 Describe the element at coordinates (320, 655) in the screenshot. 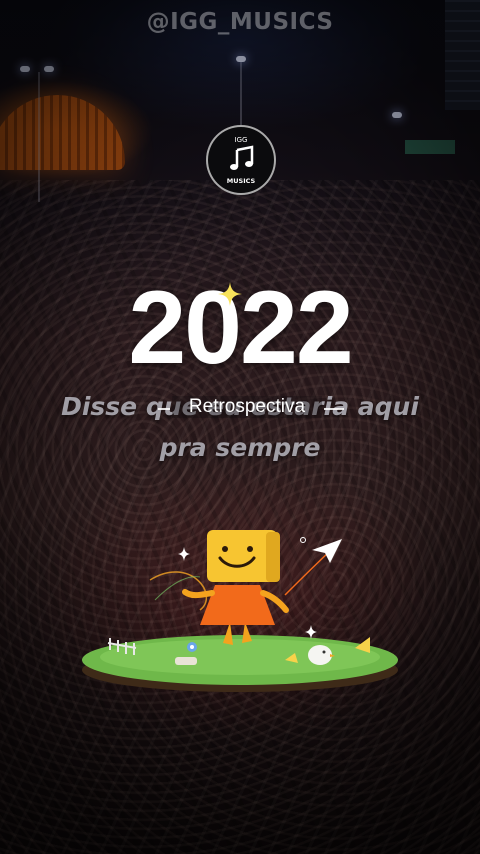

I see `chick-decoration` at that location.